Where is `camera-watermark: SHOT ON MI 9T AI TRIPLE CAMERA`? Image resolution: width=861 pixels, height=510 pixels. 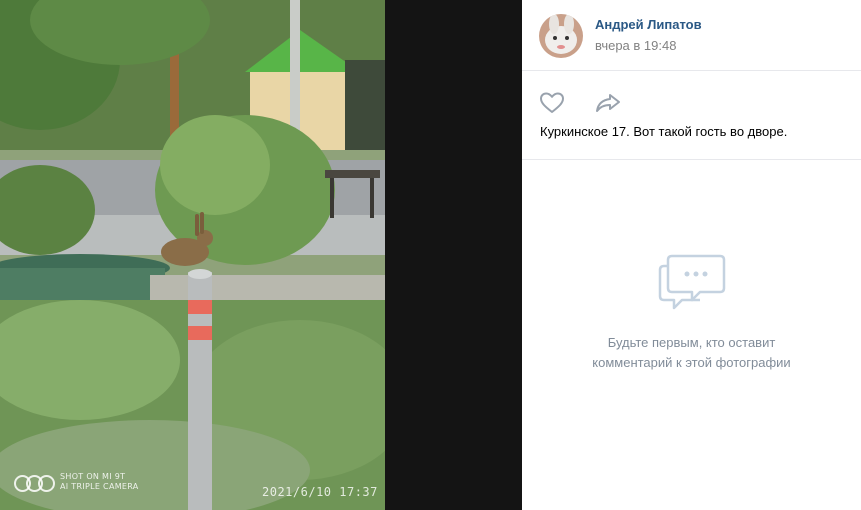 camera-watermark: SHOT ON MI 9T AI TRIPLE CAMERA is located at coordinates (76, 482).